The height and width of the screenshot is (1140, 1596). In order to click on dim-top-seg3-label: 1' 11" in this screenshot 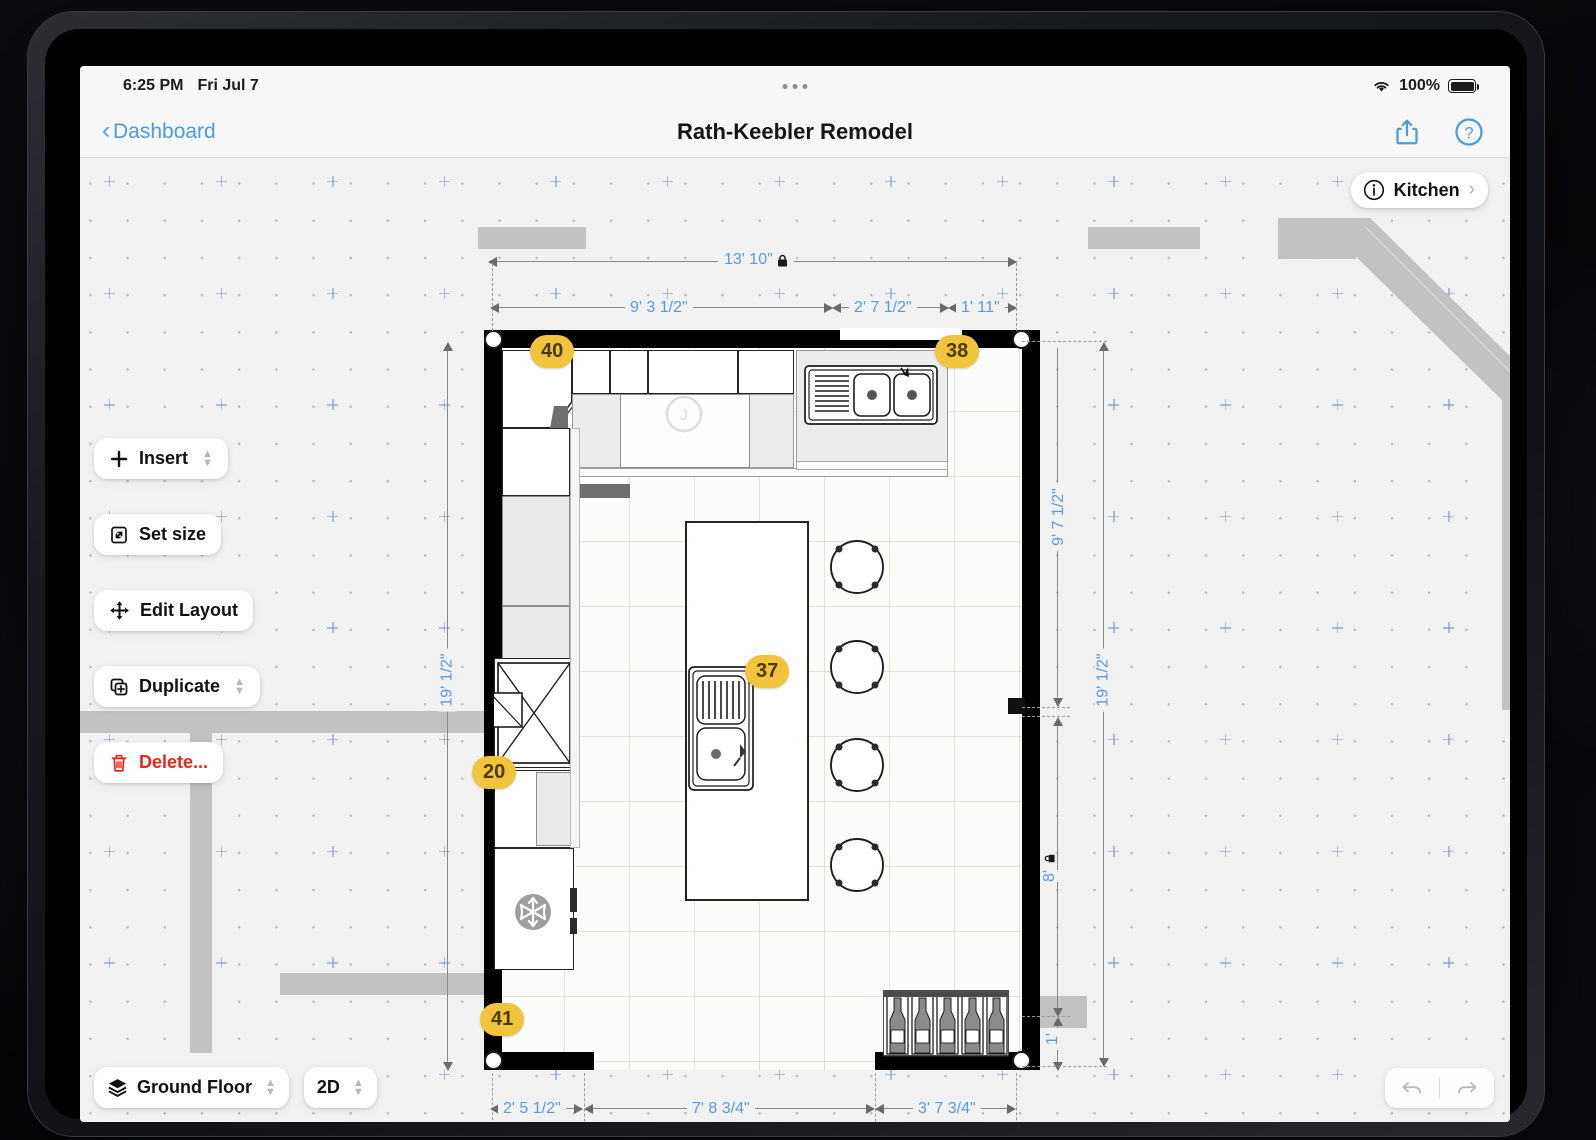, I will do `click(980, 308)`.